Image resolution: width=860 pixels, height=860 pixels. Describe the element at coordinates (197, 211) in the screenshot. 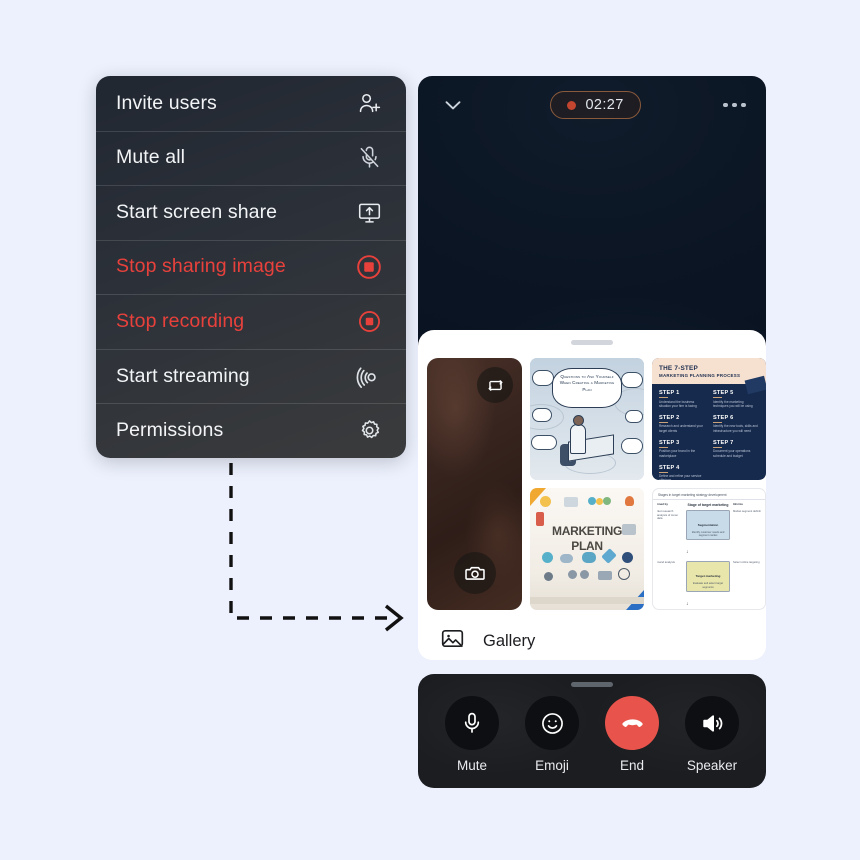

I see `menu-item-label: Start screen share` at that location.